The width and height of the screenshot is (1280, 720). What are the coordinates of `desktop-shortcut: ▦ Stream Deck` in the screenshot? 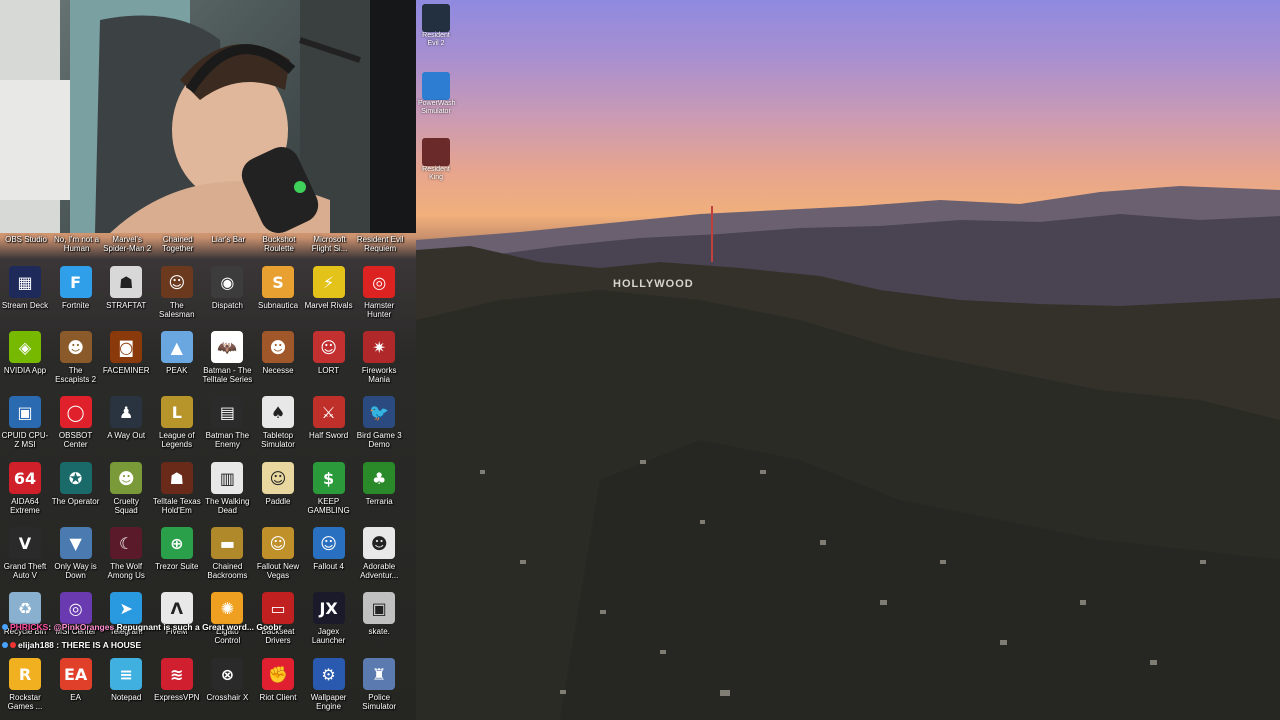 It's located at (25, 288).